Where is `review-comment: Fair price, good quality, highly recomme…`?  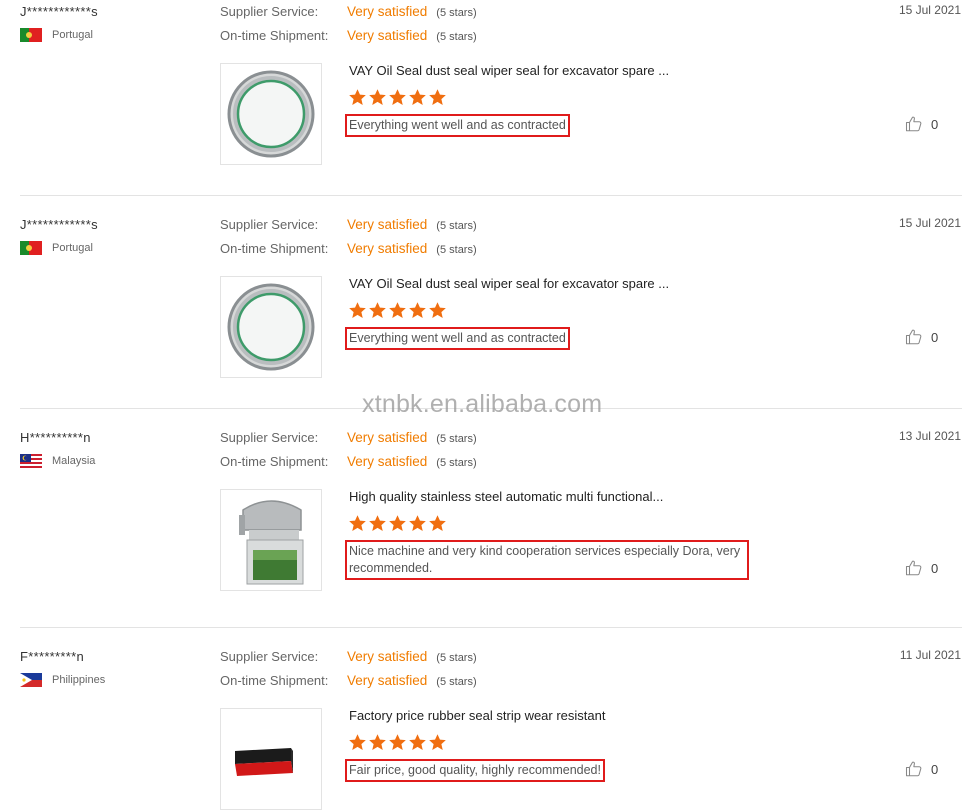 review-comment: Fair price, good quality, highly recomme… is located at coordinates (475, 770).